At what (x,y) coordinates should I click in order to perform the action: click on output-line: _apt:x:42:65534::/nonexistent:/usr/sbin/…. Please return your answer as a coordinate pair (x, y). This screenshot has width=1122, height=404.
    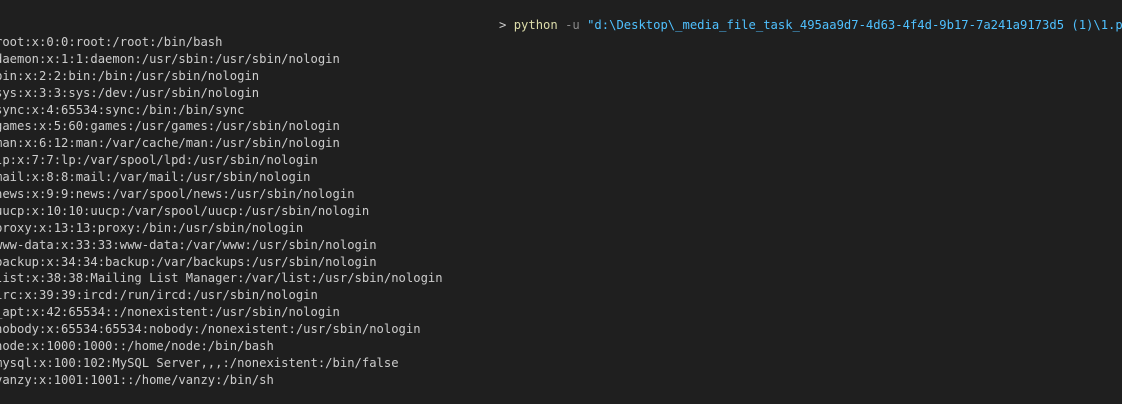
    Looking at the image, I should click on (170, 312).